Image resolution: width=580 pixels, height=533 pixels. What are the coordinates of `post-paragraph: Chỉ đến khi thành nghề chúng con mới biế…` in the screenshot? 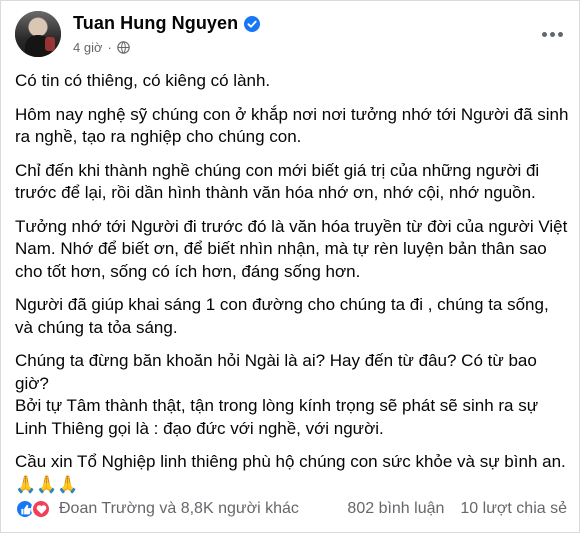 It's located at (277, 181).